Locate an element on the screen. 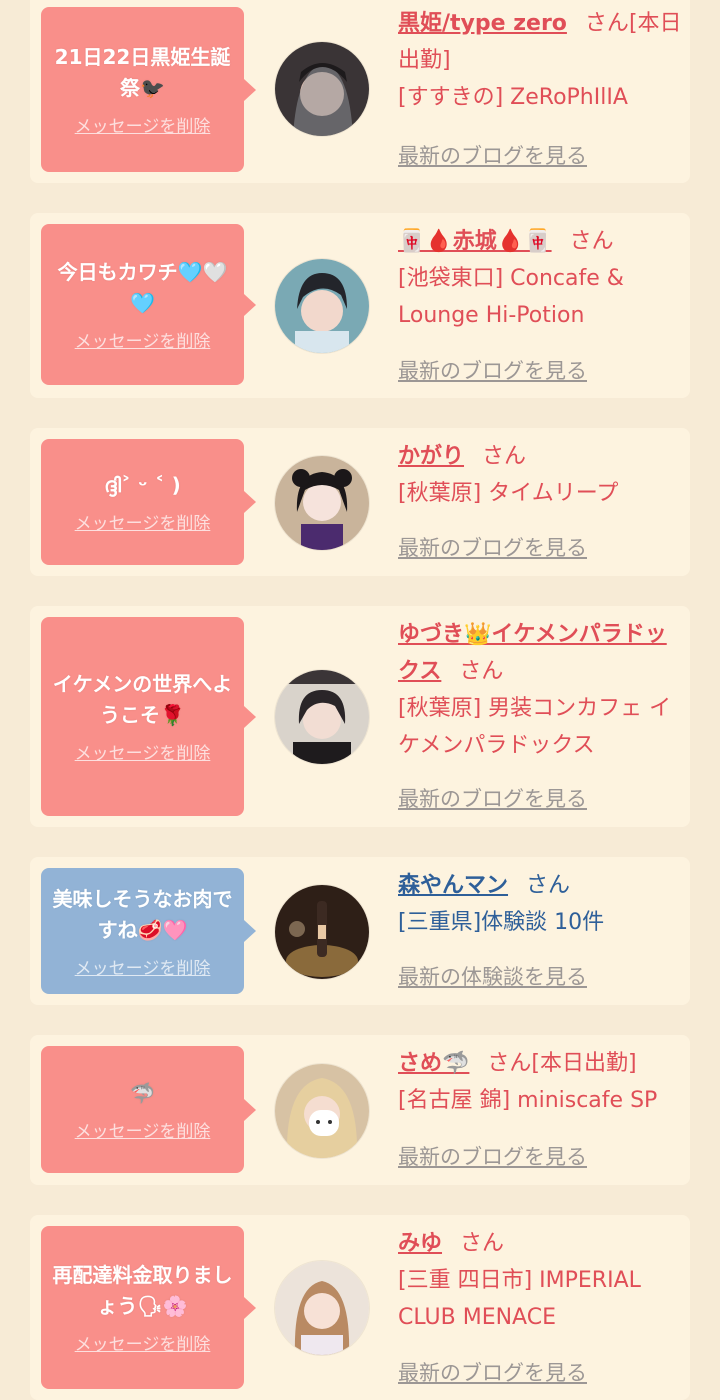  message-bubble: 今日もカワチ🩵🤍🩵 メッセージを削除 is located at coordinates (148, 304).